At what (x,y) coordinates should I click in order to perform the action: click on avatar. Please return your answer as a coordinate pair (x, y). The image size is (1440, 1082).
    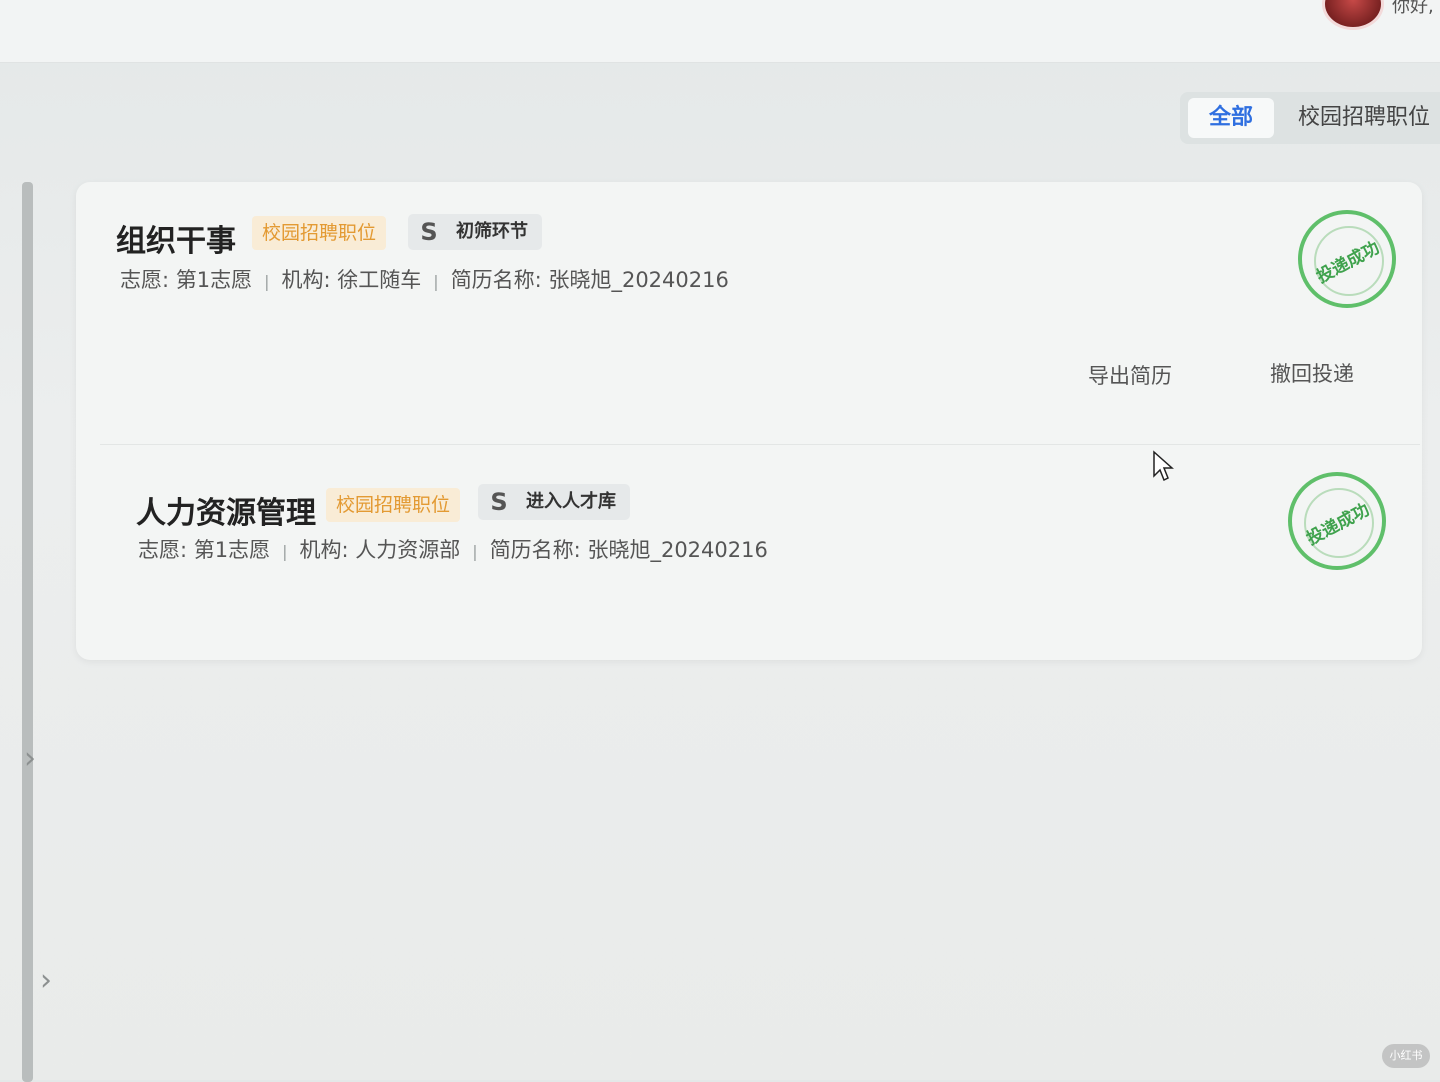
    Looking at the image, I should click on (1353, 15).